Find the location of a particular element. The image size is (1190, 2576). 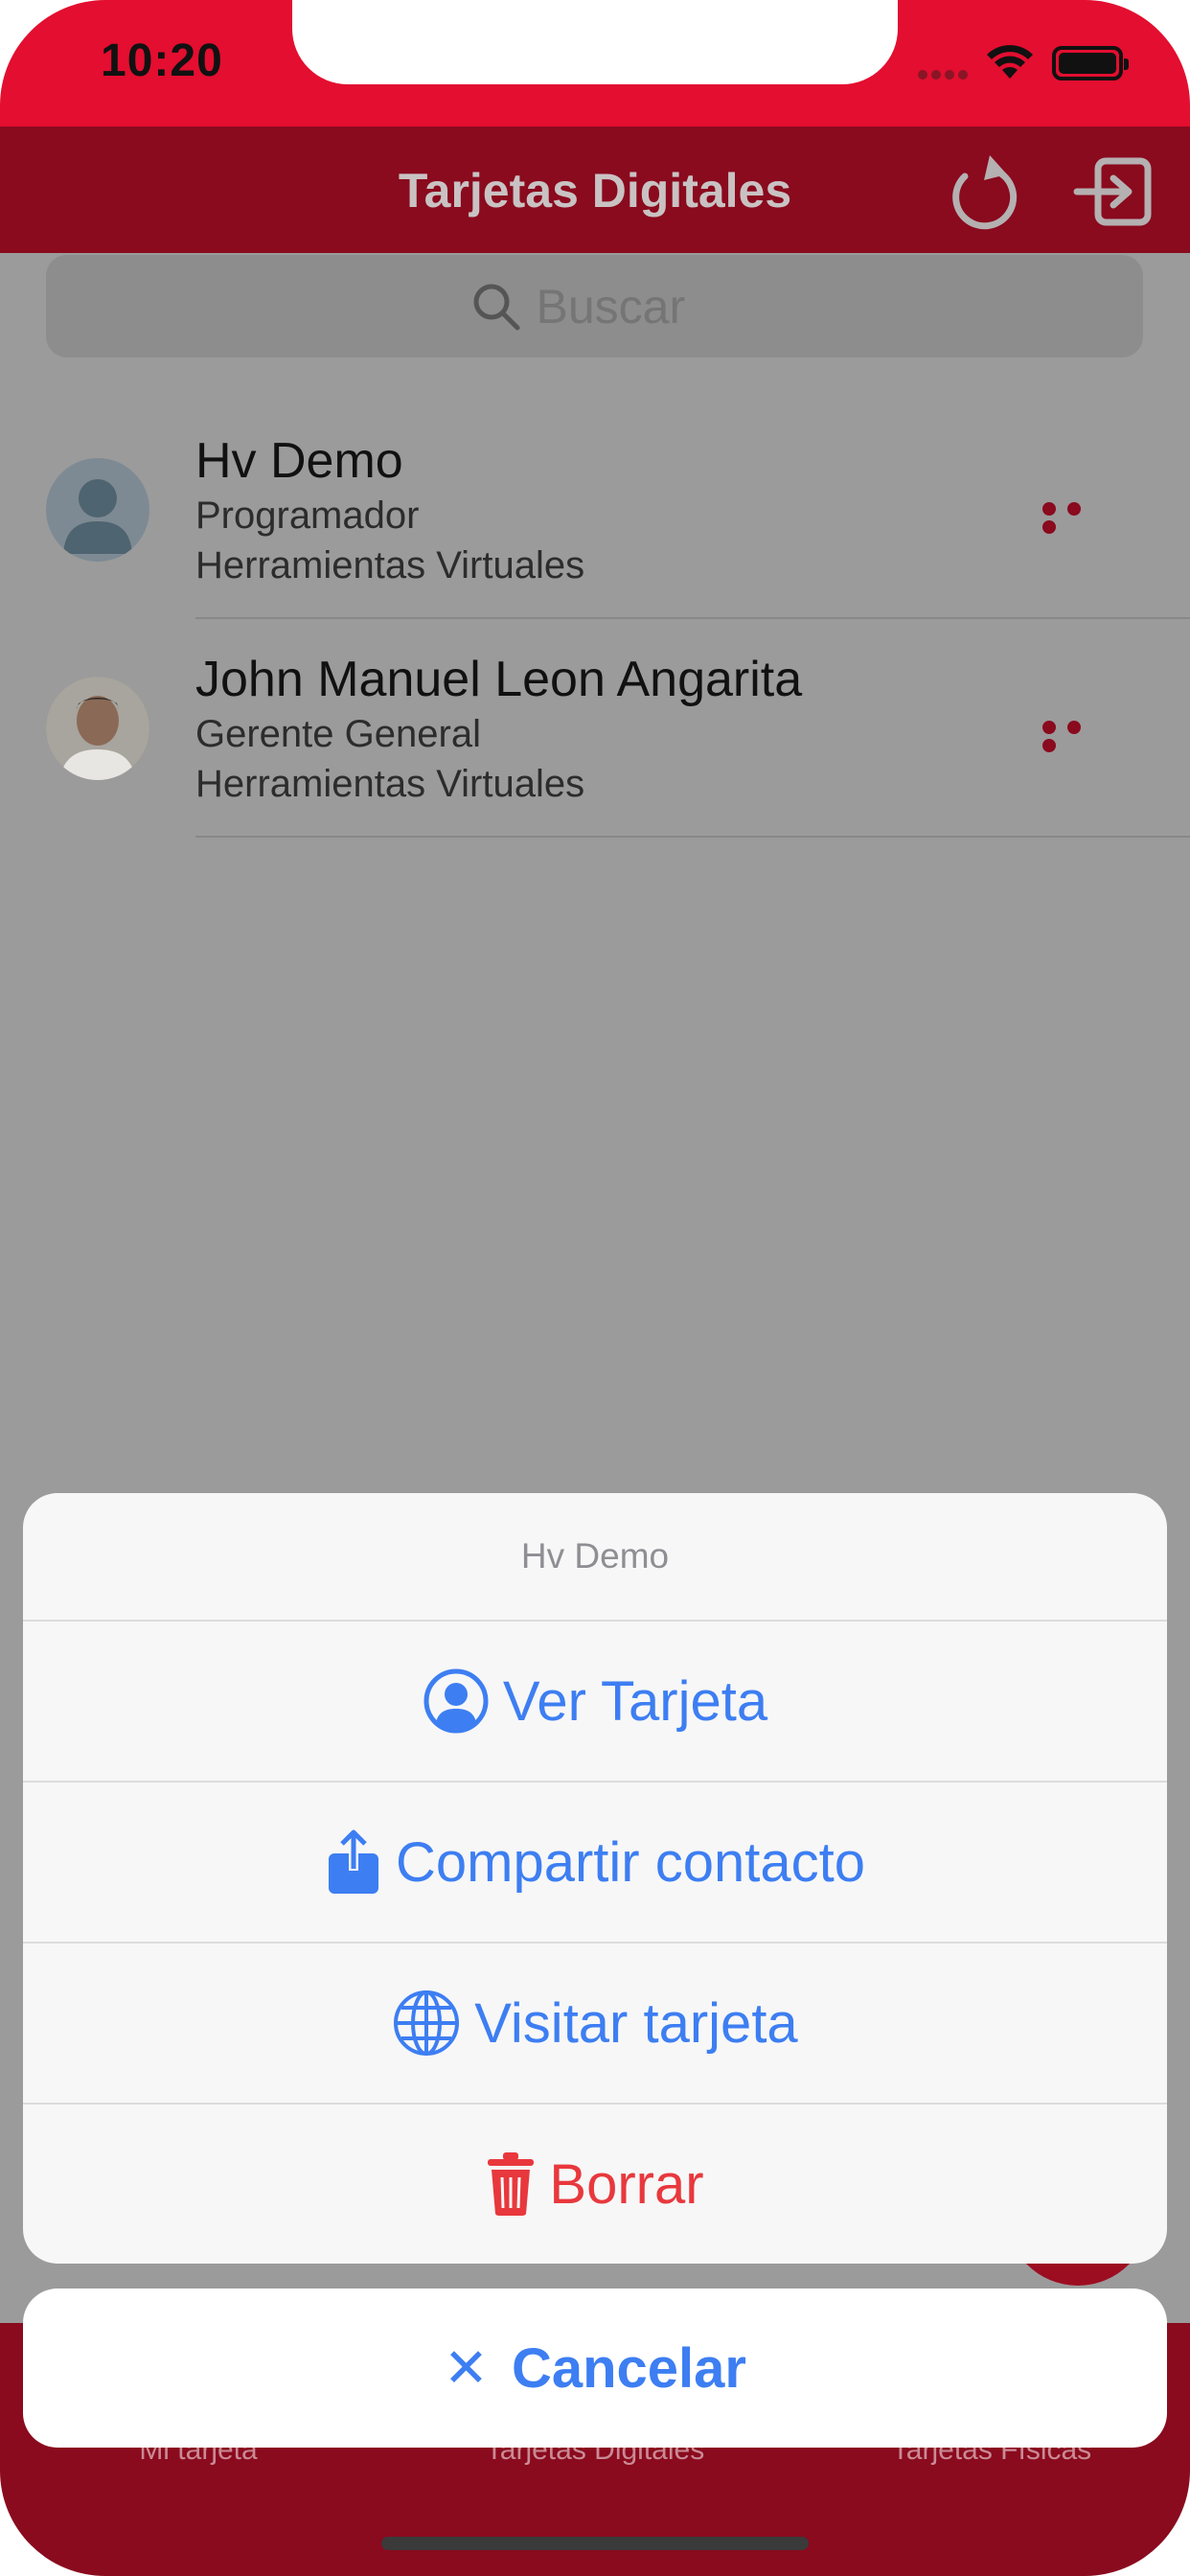

trash-icon is located at coordinates (512, 2184).